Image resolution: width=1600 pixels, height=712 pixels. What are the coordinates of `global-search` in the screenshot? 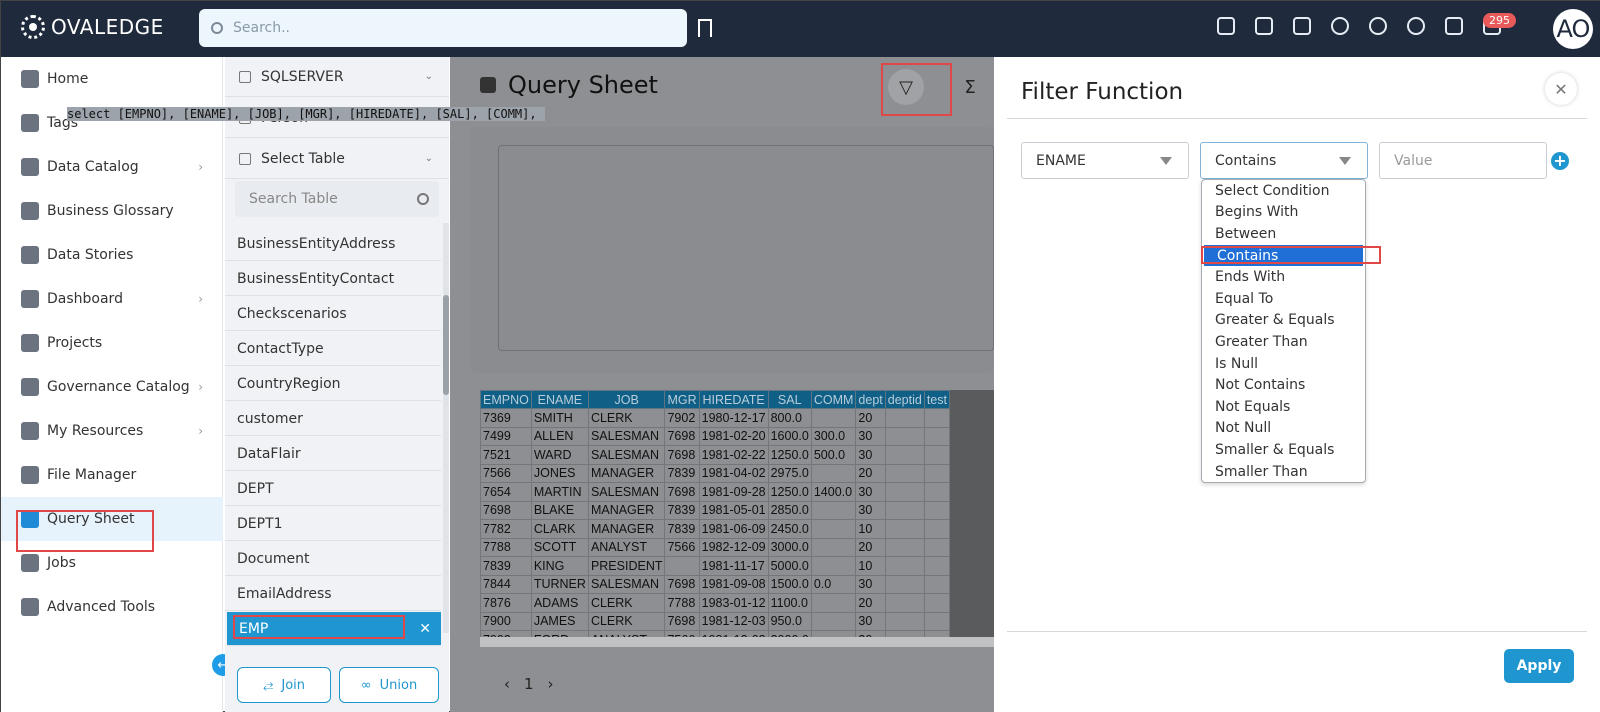 It's located at (443, 28).